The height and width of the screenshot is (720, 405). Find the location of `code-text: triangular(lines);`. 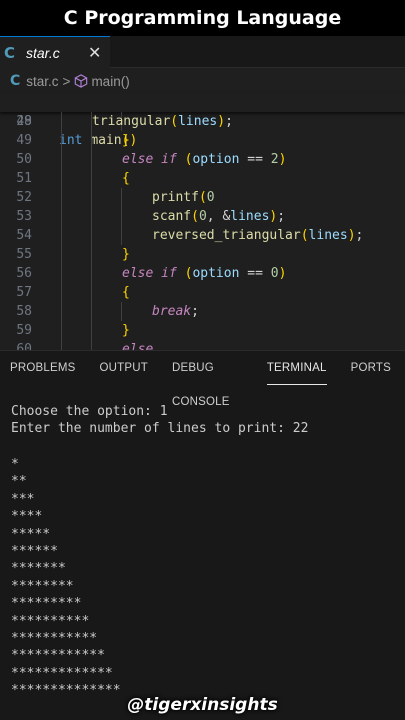

code-text: triangular(lines); is located at coordinates (162, 121).